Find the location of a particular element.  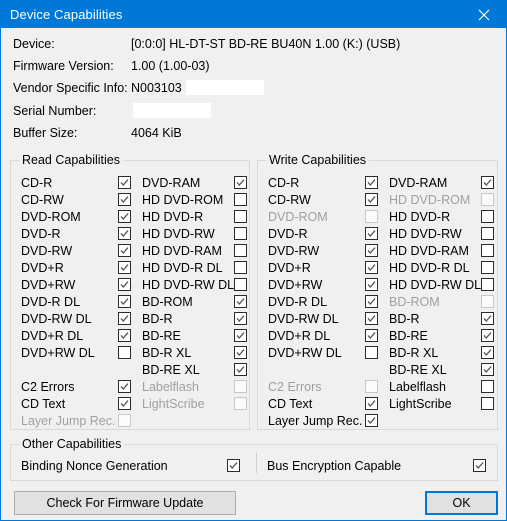

read-2-bd-r-row: BD-R is located at coordinates (130, 319).